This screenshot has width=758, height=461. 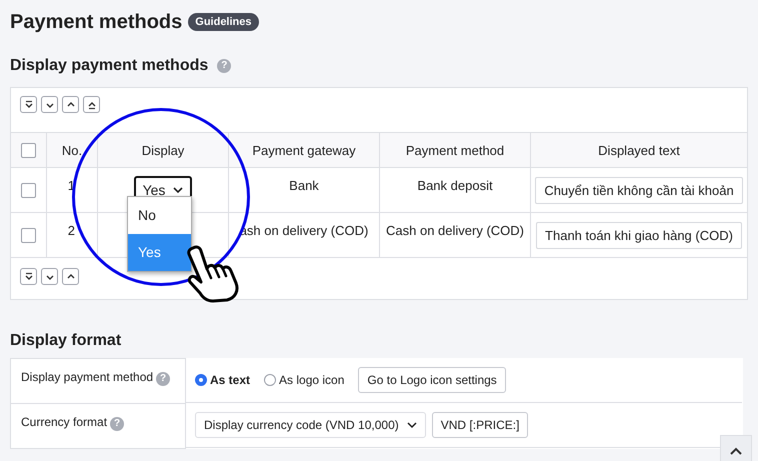 What do you see at coordinates (96, 22) in the screenshot?
I see `page-title: Payment methods` at bounding box center [96, 22].